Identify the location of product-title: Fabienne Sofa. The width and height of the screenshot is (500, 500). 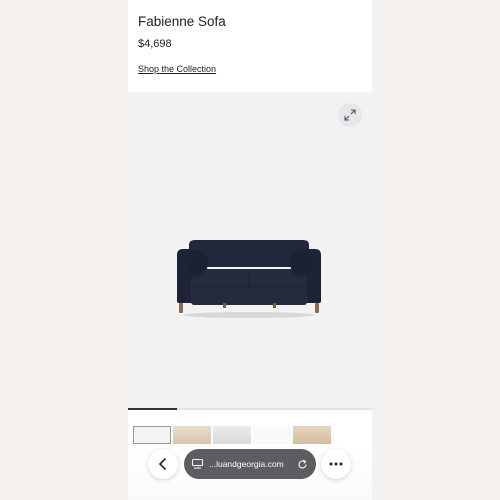
(182, 21).